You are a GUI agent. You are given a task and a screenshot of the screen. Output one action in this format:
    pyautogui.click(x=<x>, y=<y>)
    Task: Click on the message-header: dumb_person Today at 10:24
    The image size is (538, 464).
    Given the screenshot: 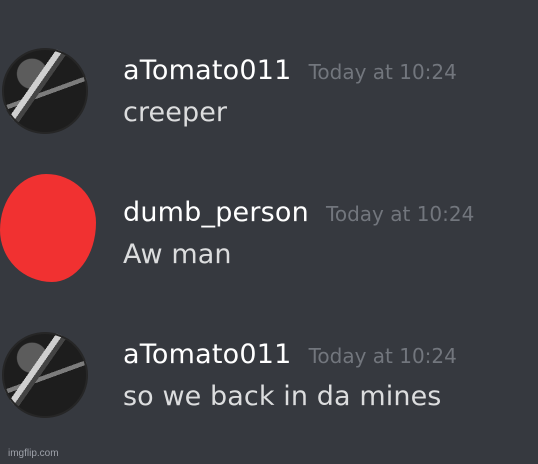 What is the action you would take?
    pyautogui.click(x=298, y=213)
    